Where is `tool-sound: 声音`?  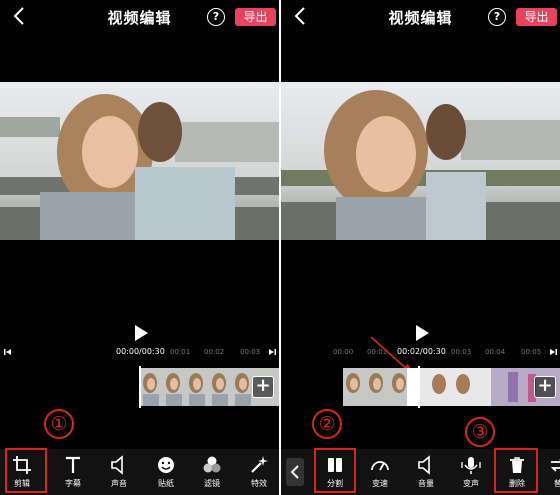
tool-sound: 声音 is located at coordinates (119, 472).